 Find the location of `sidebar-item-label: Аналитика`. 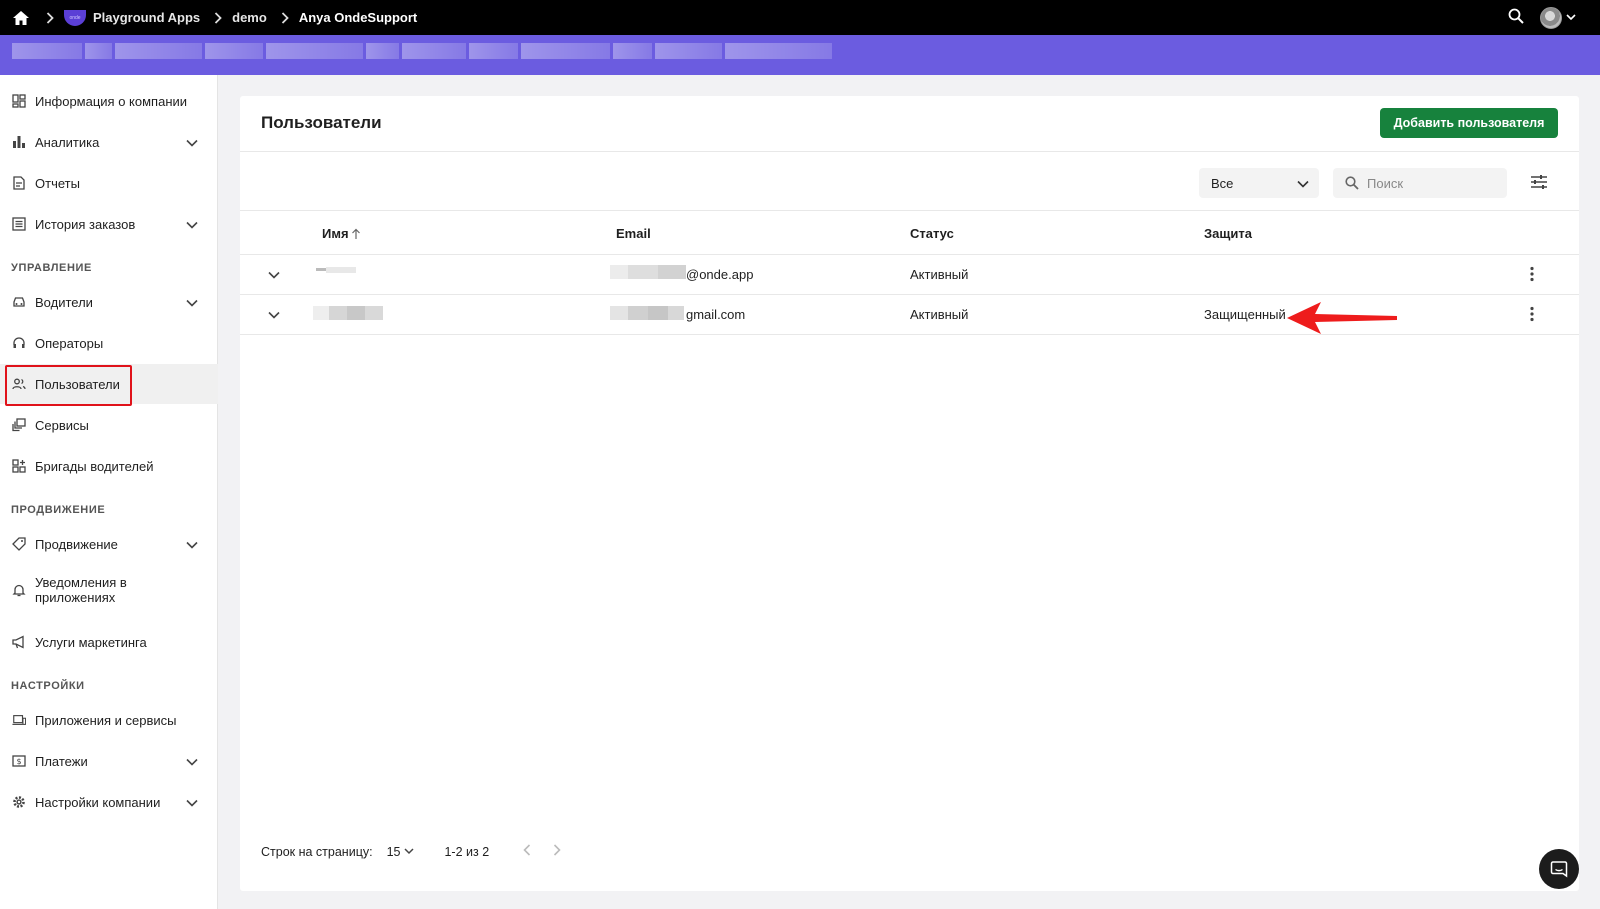

sidebar-item-label: Аналитика is located at coordinates (67, 142).